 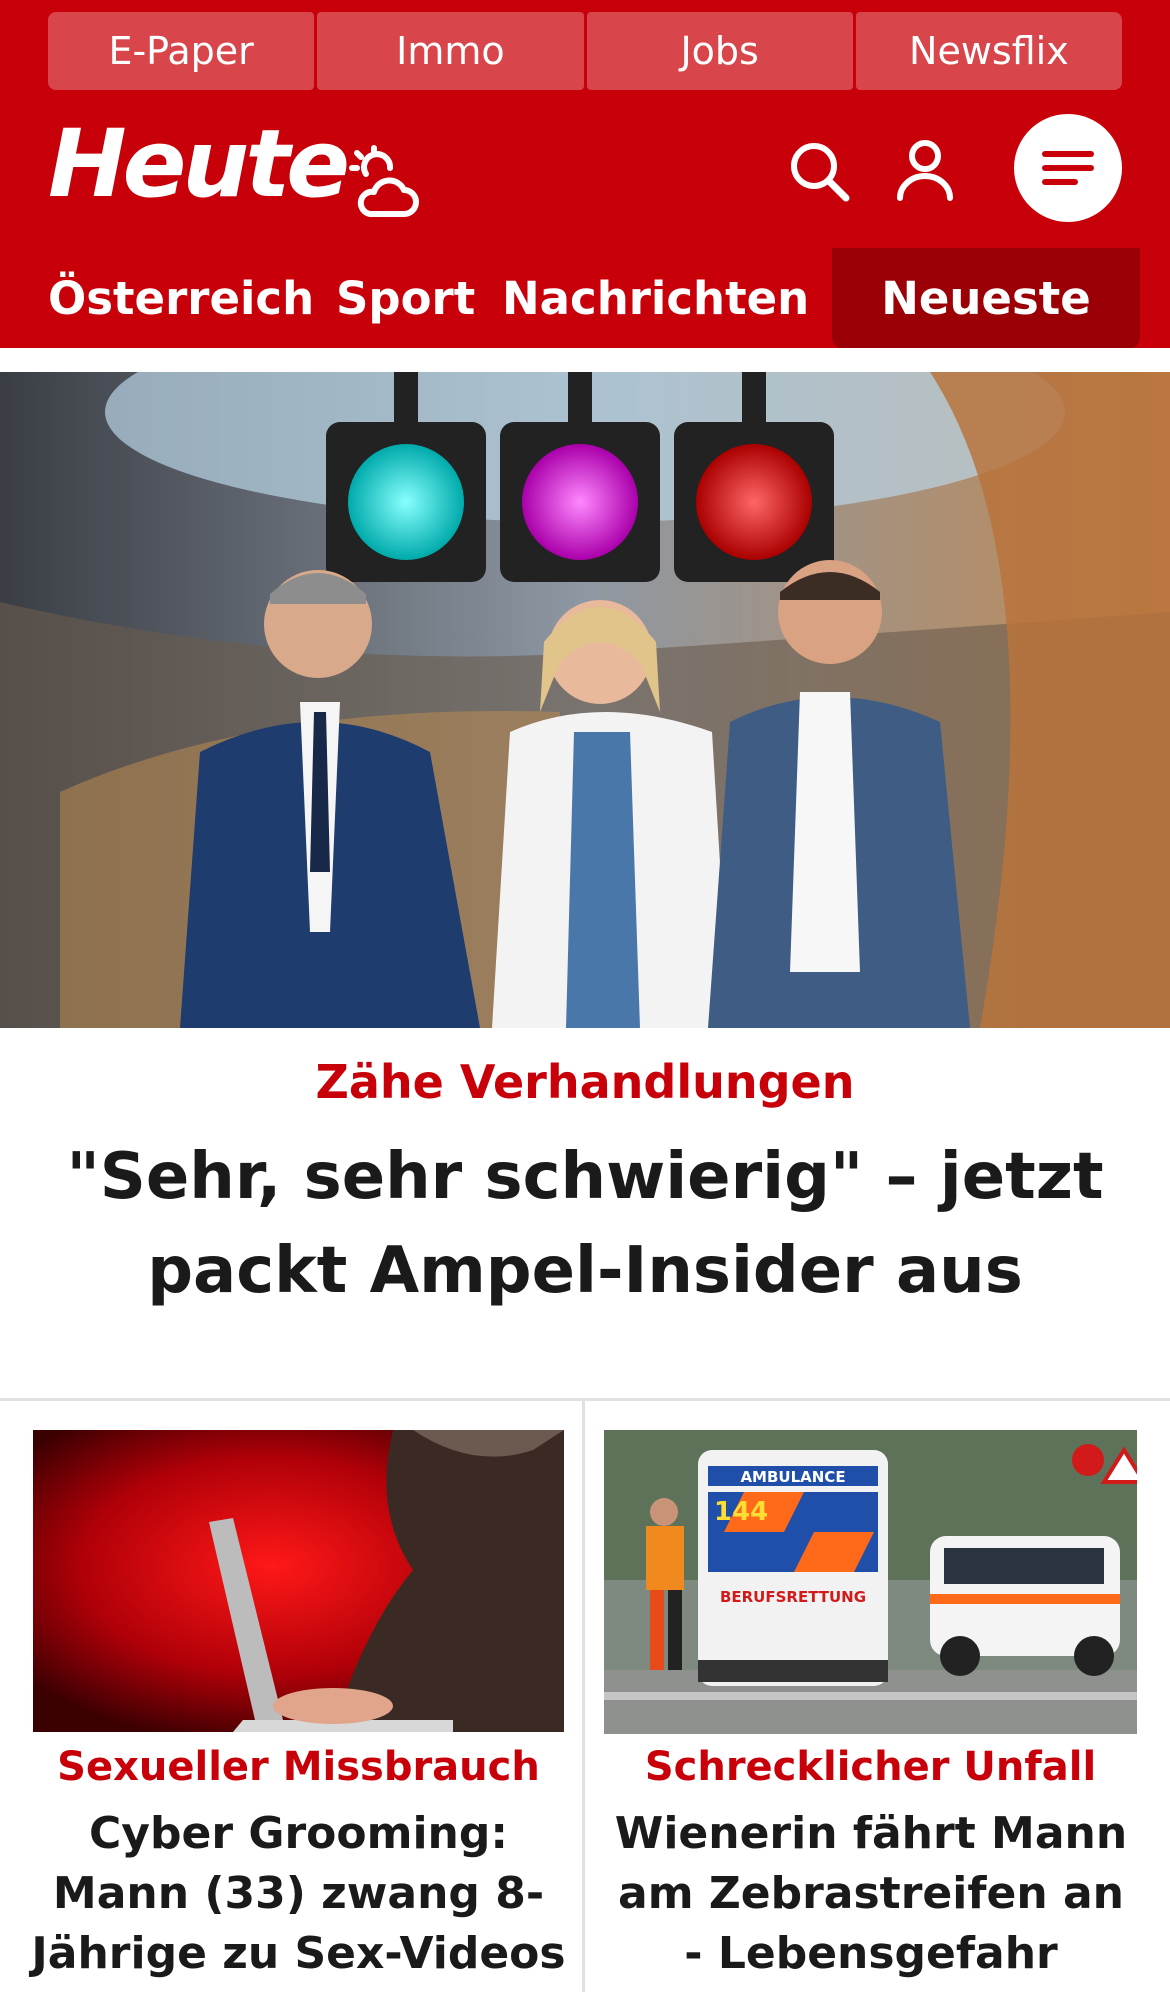 What do you see at coordinates (585, 1399) in the screenshot?
I see `section-divider` at bounding box center [585, 1399].